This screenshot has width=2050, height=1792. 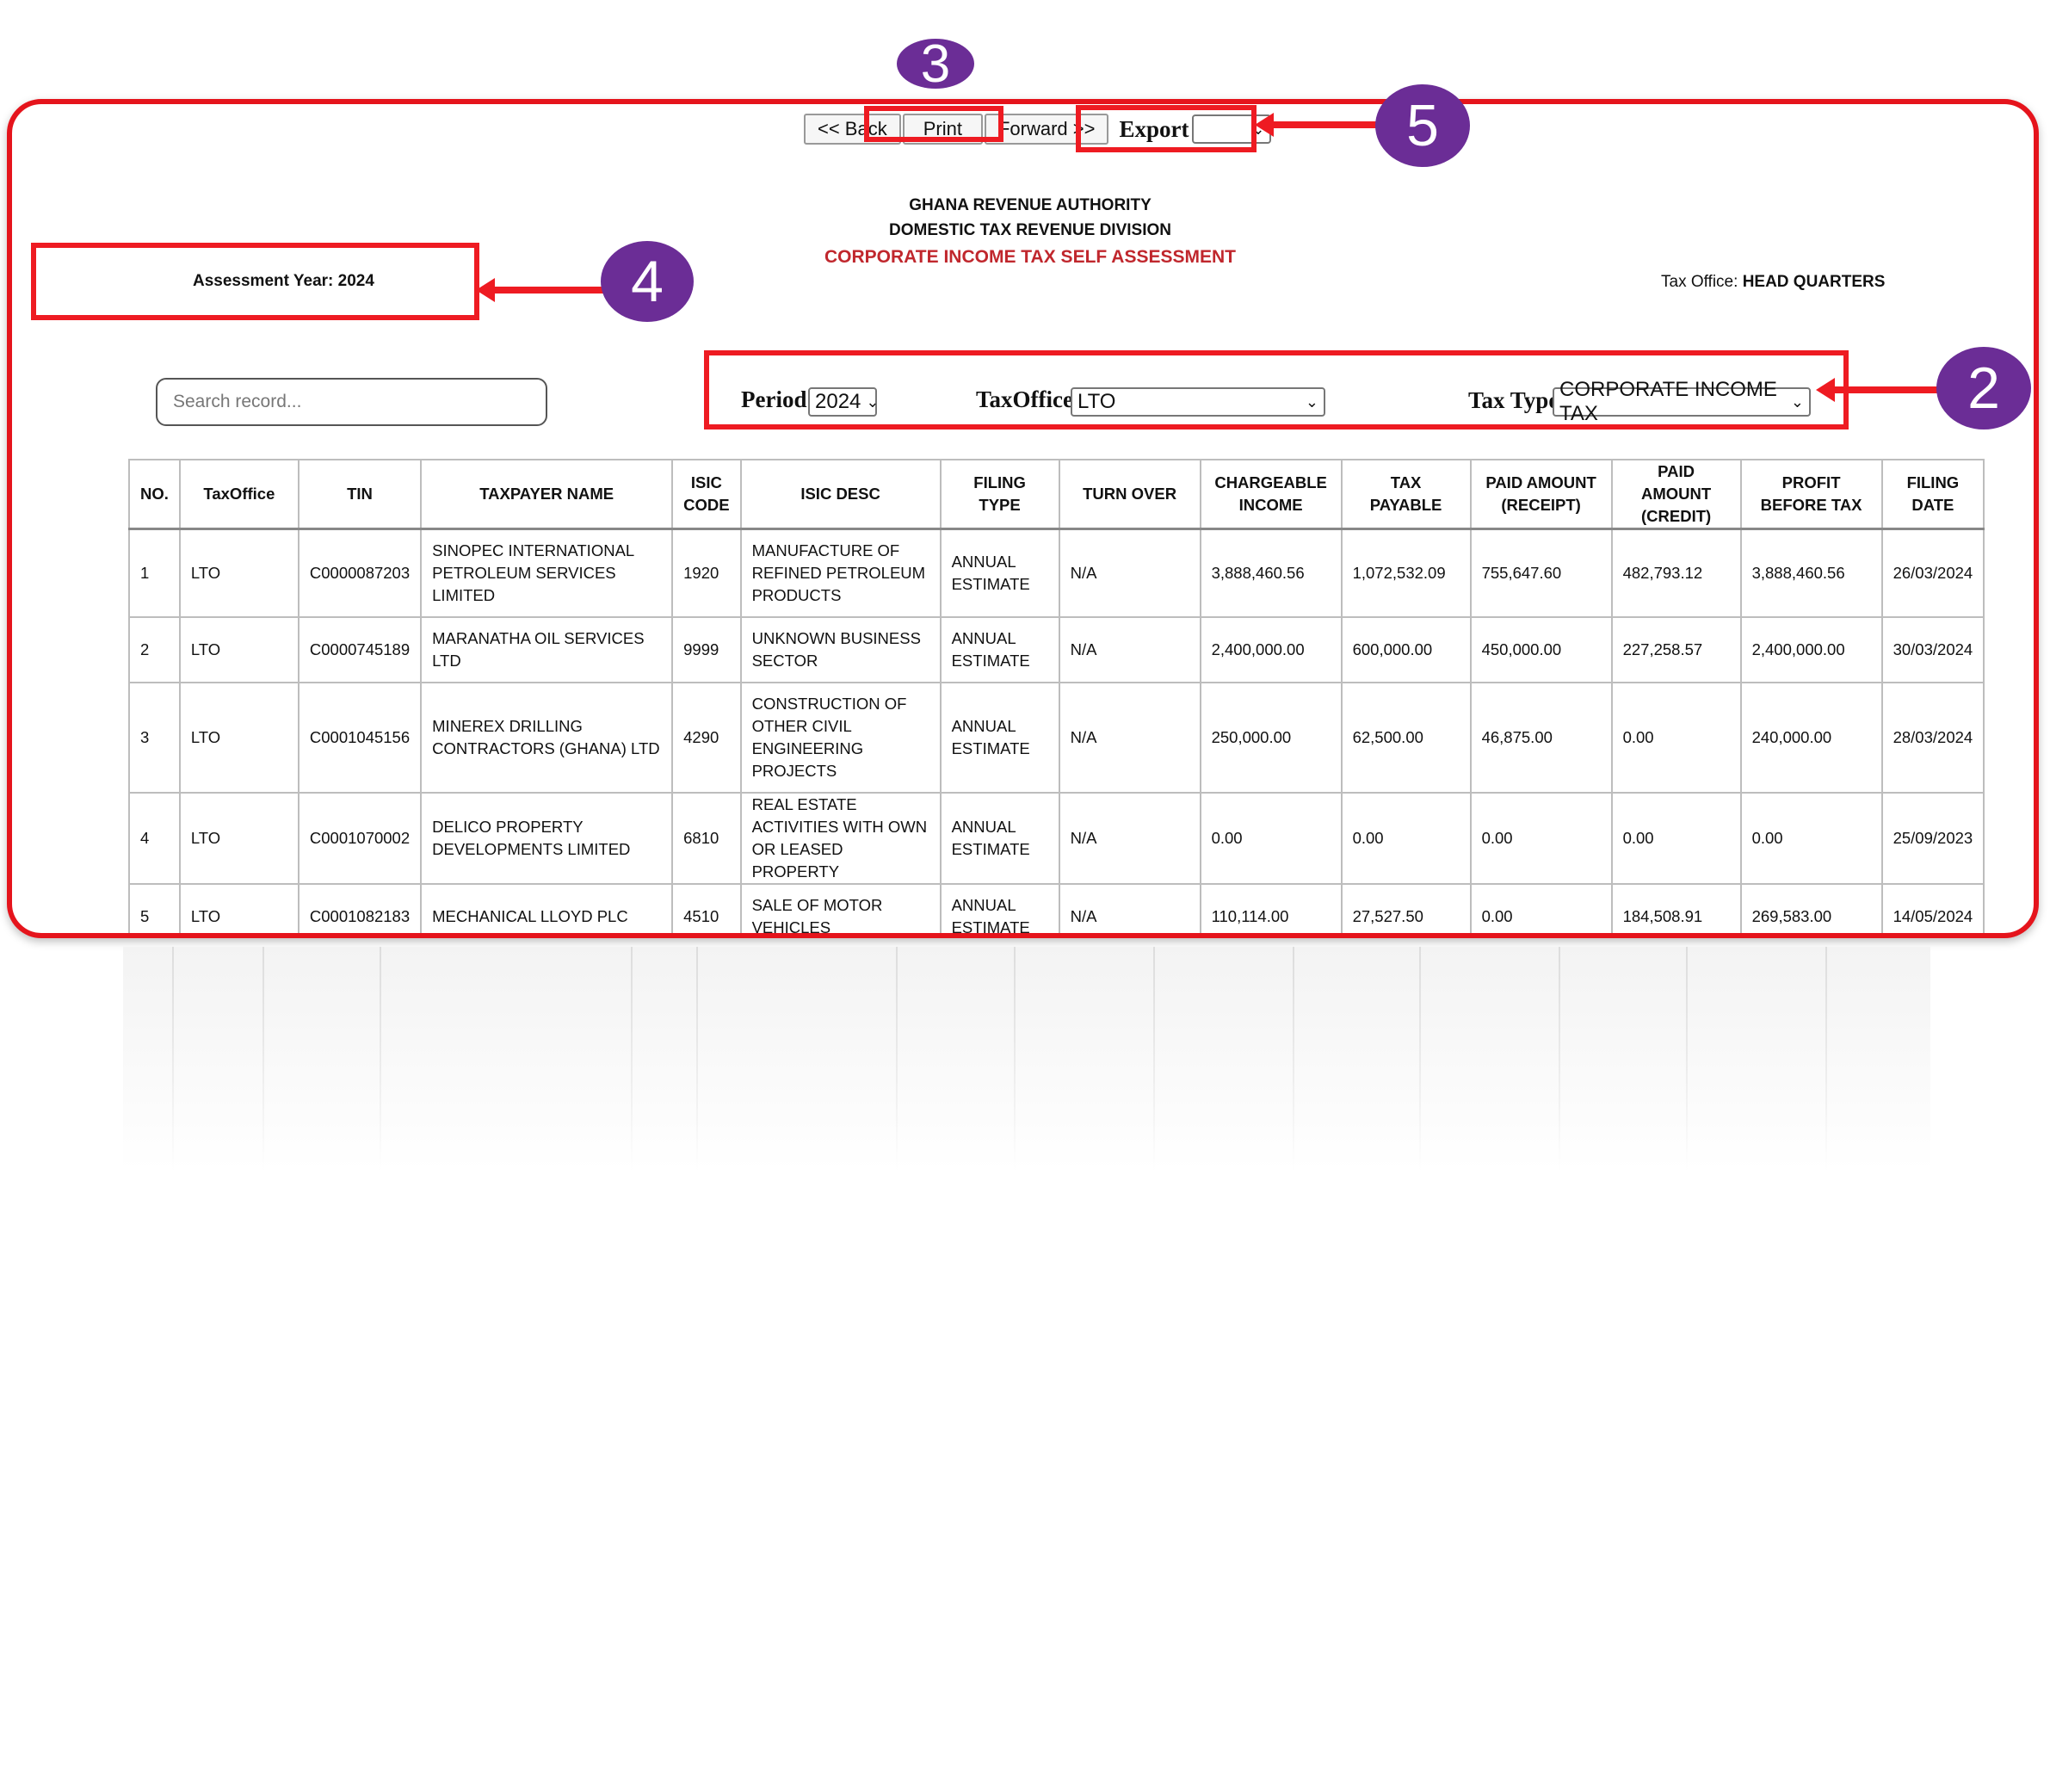 I want to click on tax-office-value: HEAD QUARTERS, so click(x=1814, y=282).